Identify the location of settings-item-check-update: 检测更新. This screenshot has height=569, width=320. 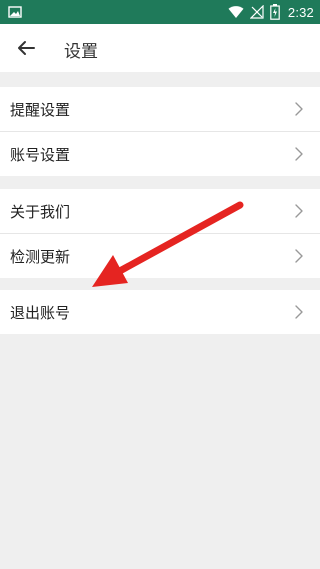
(160, 256).